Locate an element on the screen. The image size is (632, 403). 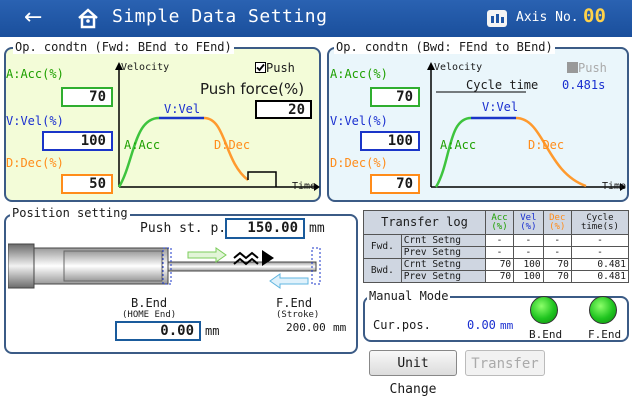
table-row: Prev Setng - - - - is located at coordinates (497, 252).